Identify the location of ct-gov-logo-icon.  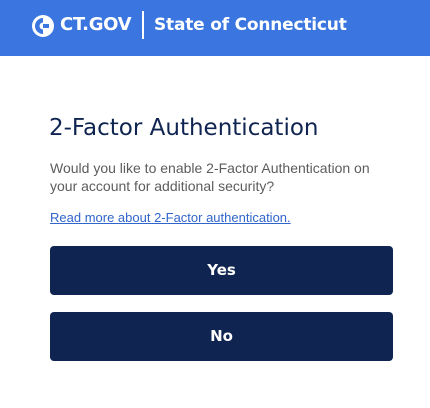
(43, 26).